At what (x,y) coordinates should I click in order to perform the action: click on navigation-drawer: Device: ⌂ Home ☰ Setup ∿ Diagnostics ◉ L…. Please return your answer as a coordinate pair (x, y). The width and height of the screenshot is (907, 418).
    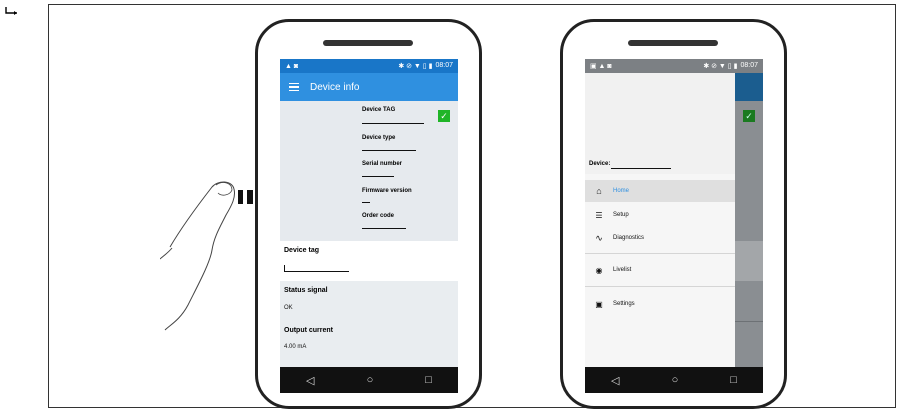
    Looking at the image, I should click on (660, 220).